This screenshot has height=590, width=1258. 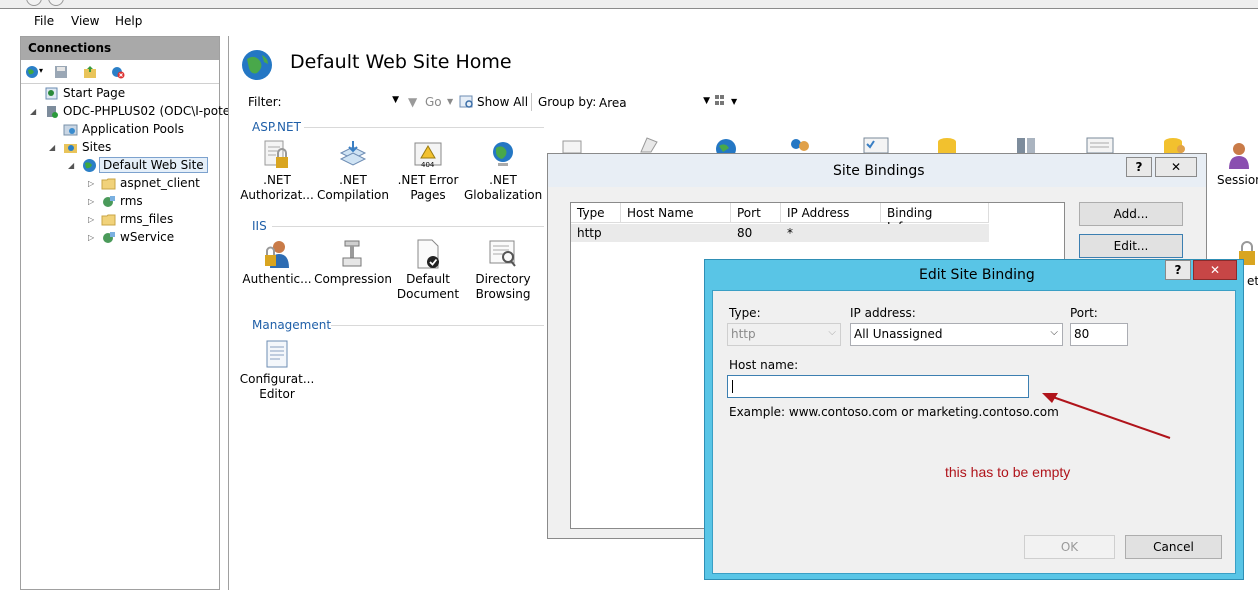 I want to click on ip-address-label: IP address:, so click(x=883, y=313).